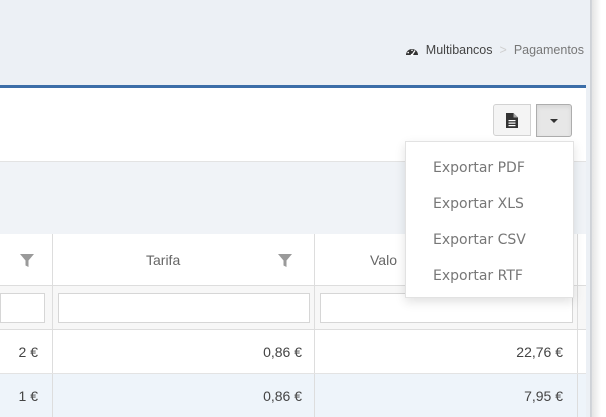 The image size is (606, 417). I want to click on cell-value: 7,95 €, so click(543, 396).